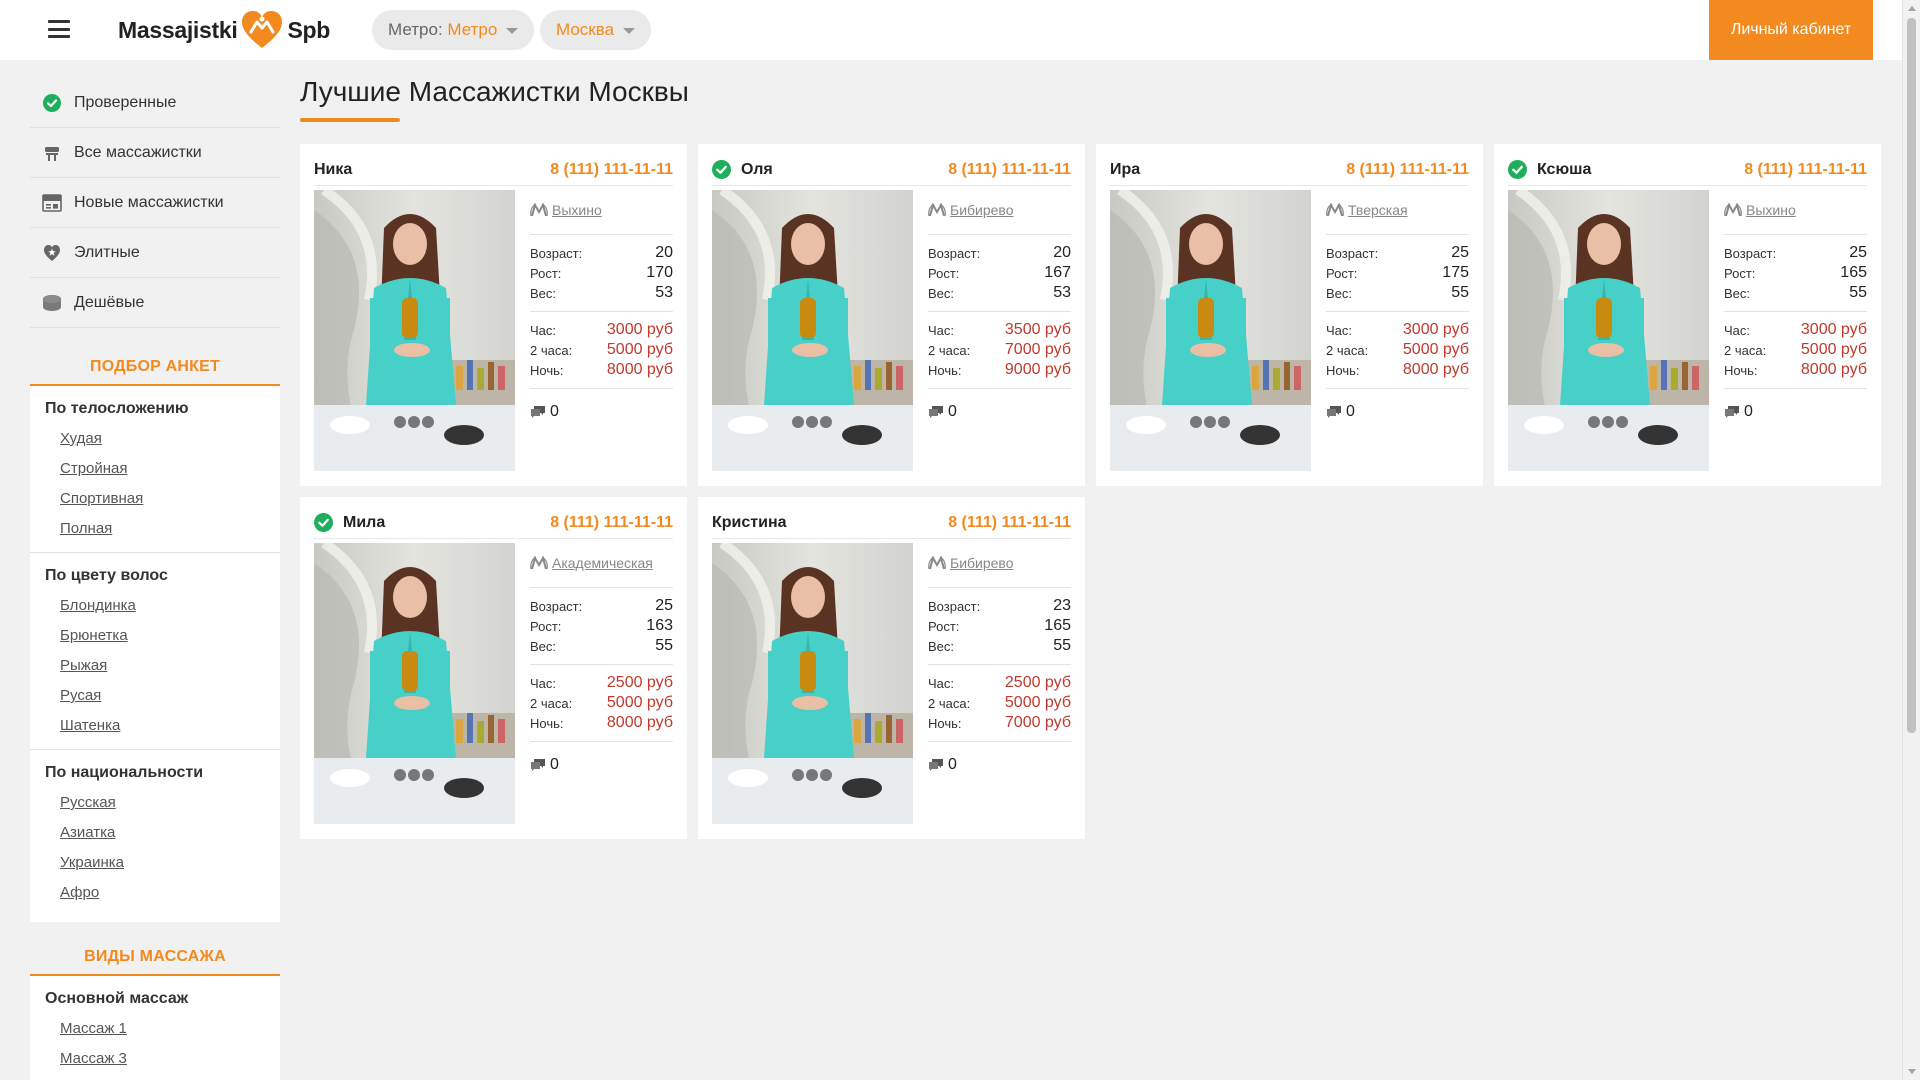  I want to click on logo-text-left: Massajistki, so click(178, 29).